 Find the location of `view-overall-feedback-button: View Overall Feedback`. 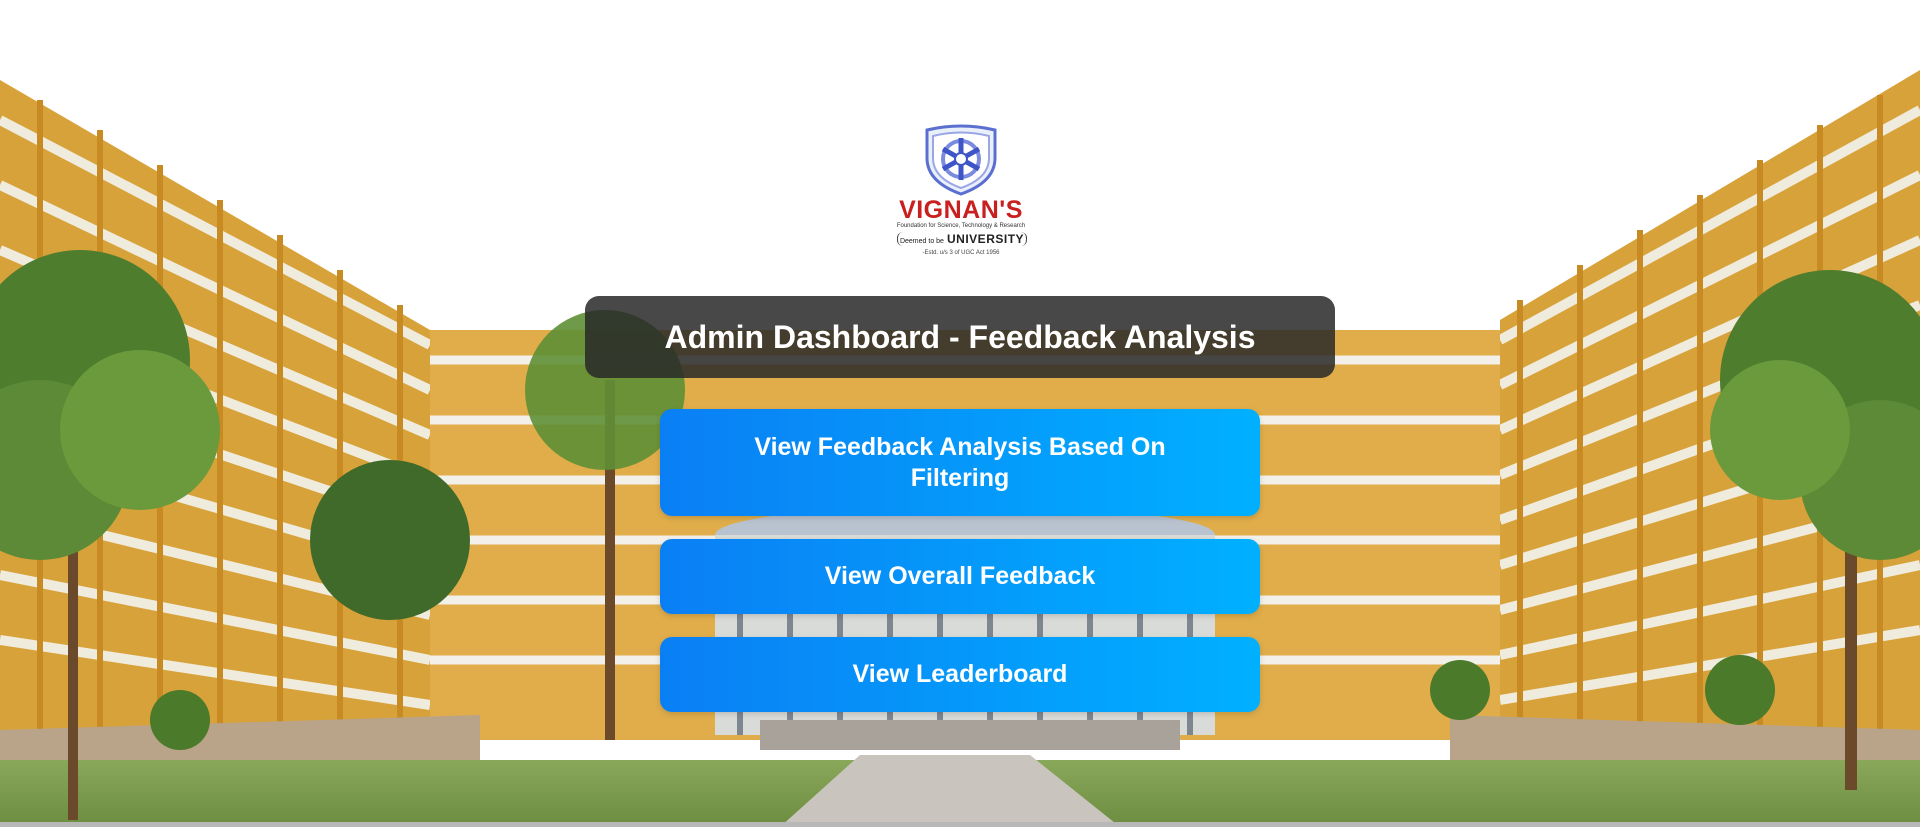

view-overall-feedback-button: View Overall Feedback is located at coordinates (960, 576).